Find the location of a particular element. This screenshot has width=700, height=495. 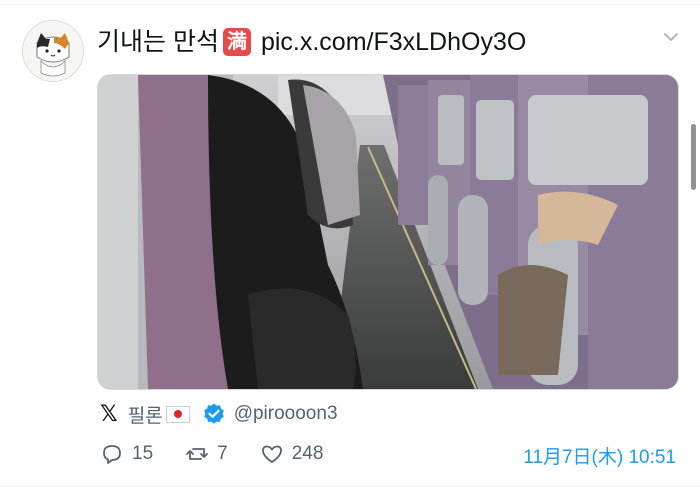

display-name-text: 필론 is located at coordinates (145, 416).